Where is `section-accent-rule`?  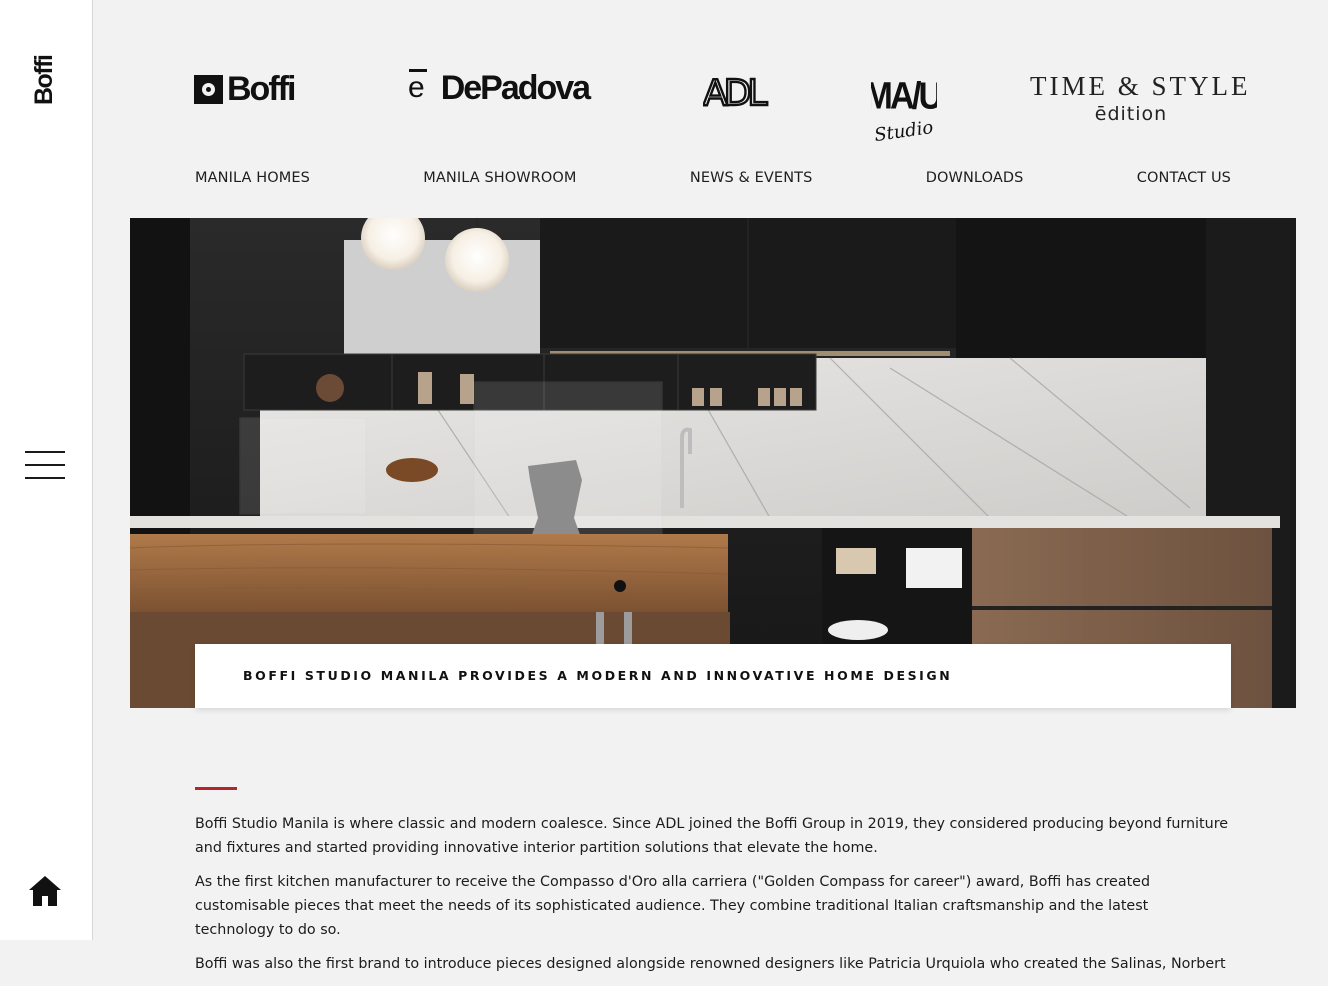
section-accent-rule is located at coordinates (216, 788).